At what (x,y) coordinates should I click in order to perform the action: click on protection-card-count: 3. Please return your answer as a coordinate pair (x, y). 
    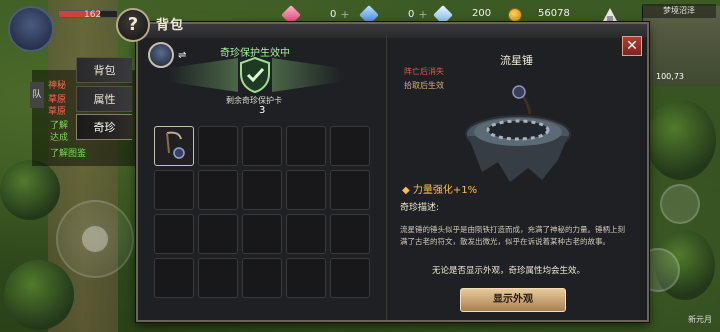
    Looking at the image, I should click on (262, 110).